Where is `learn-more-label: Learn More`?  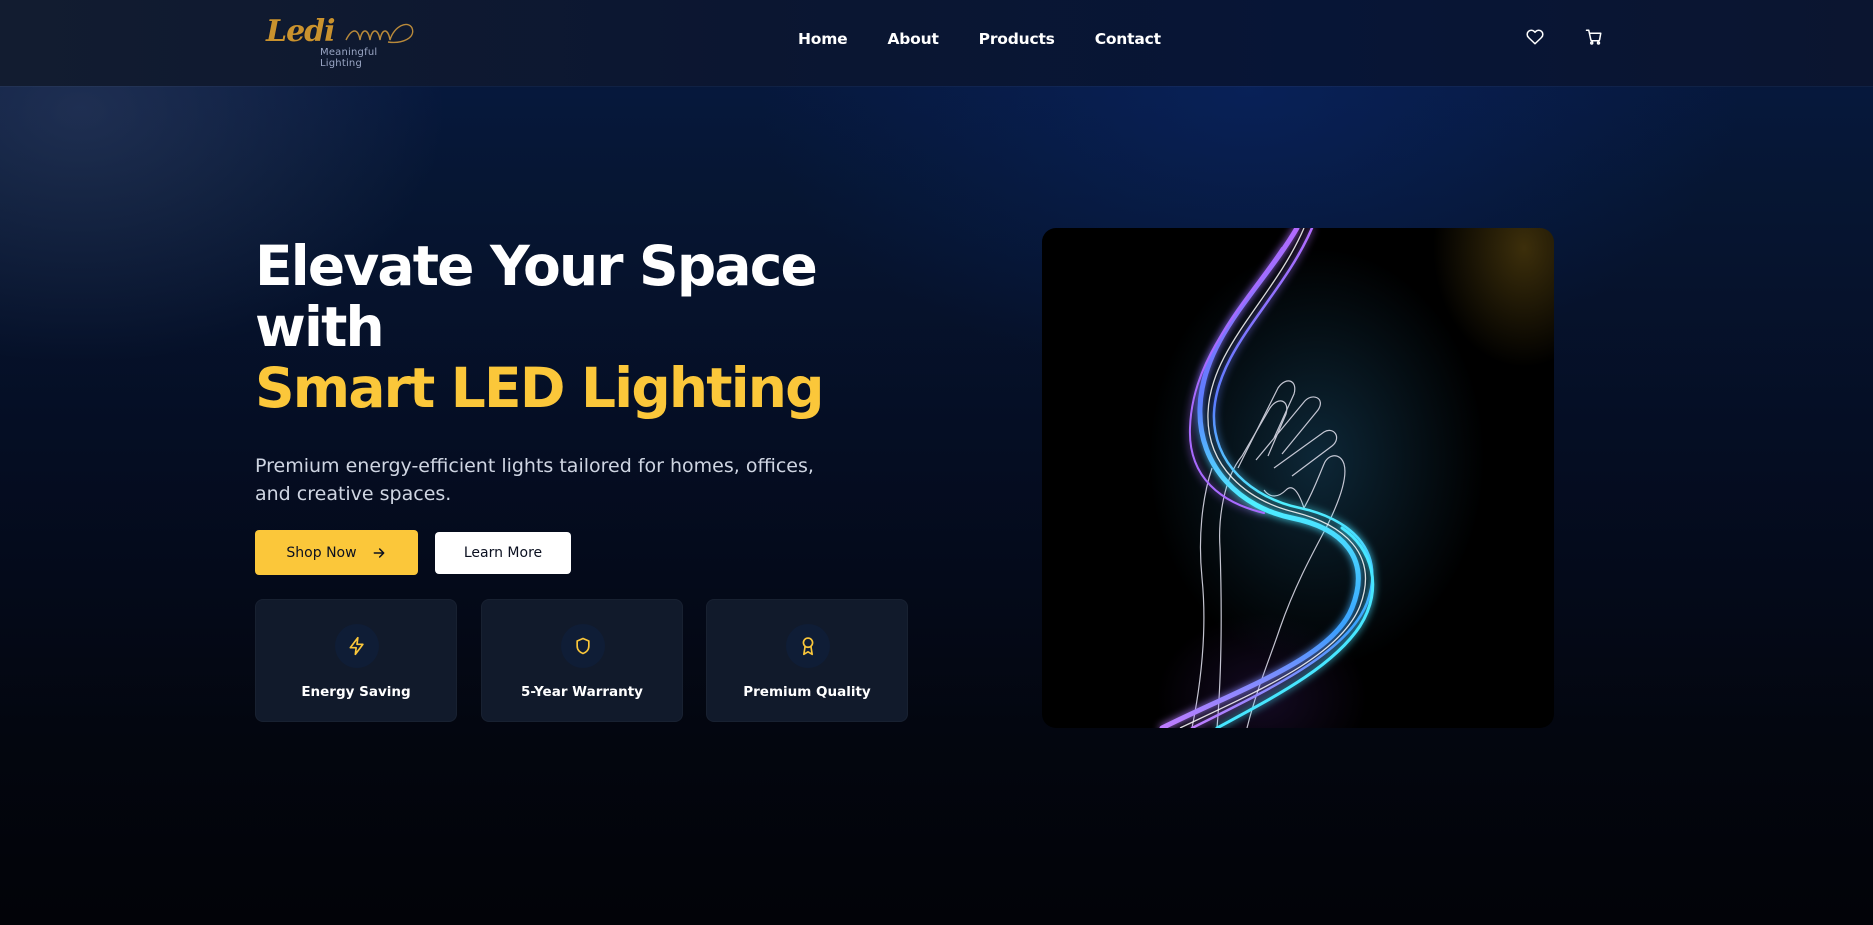
learn-more-label: Learn More is located at coordinates (503, 553).